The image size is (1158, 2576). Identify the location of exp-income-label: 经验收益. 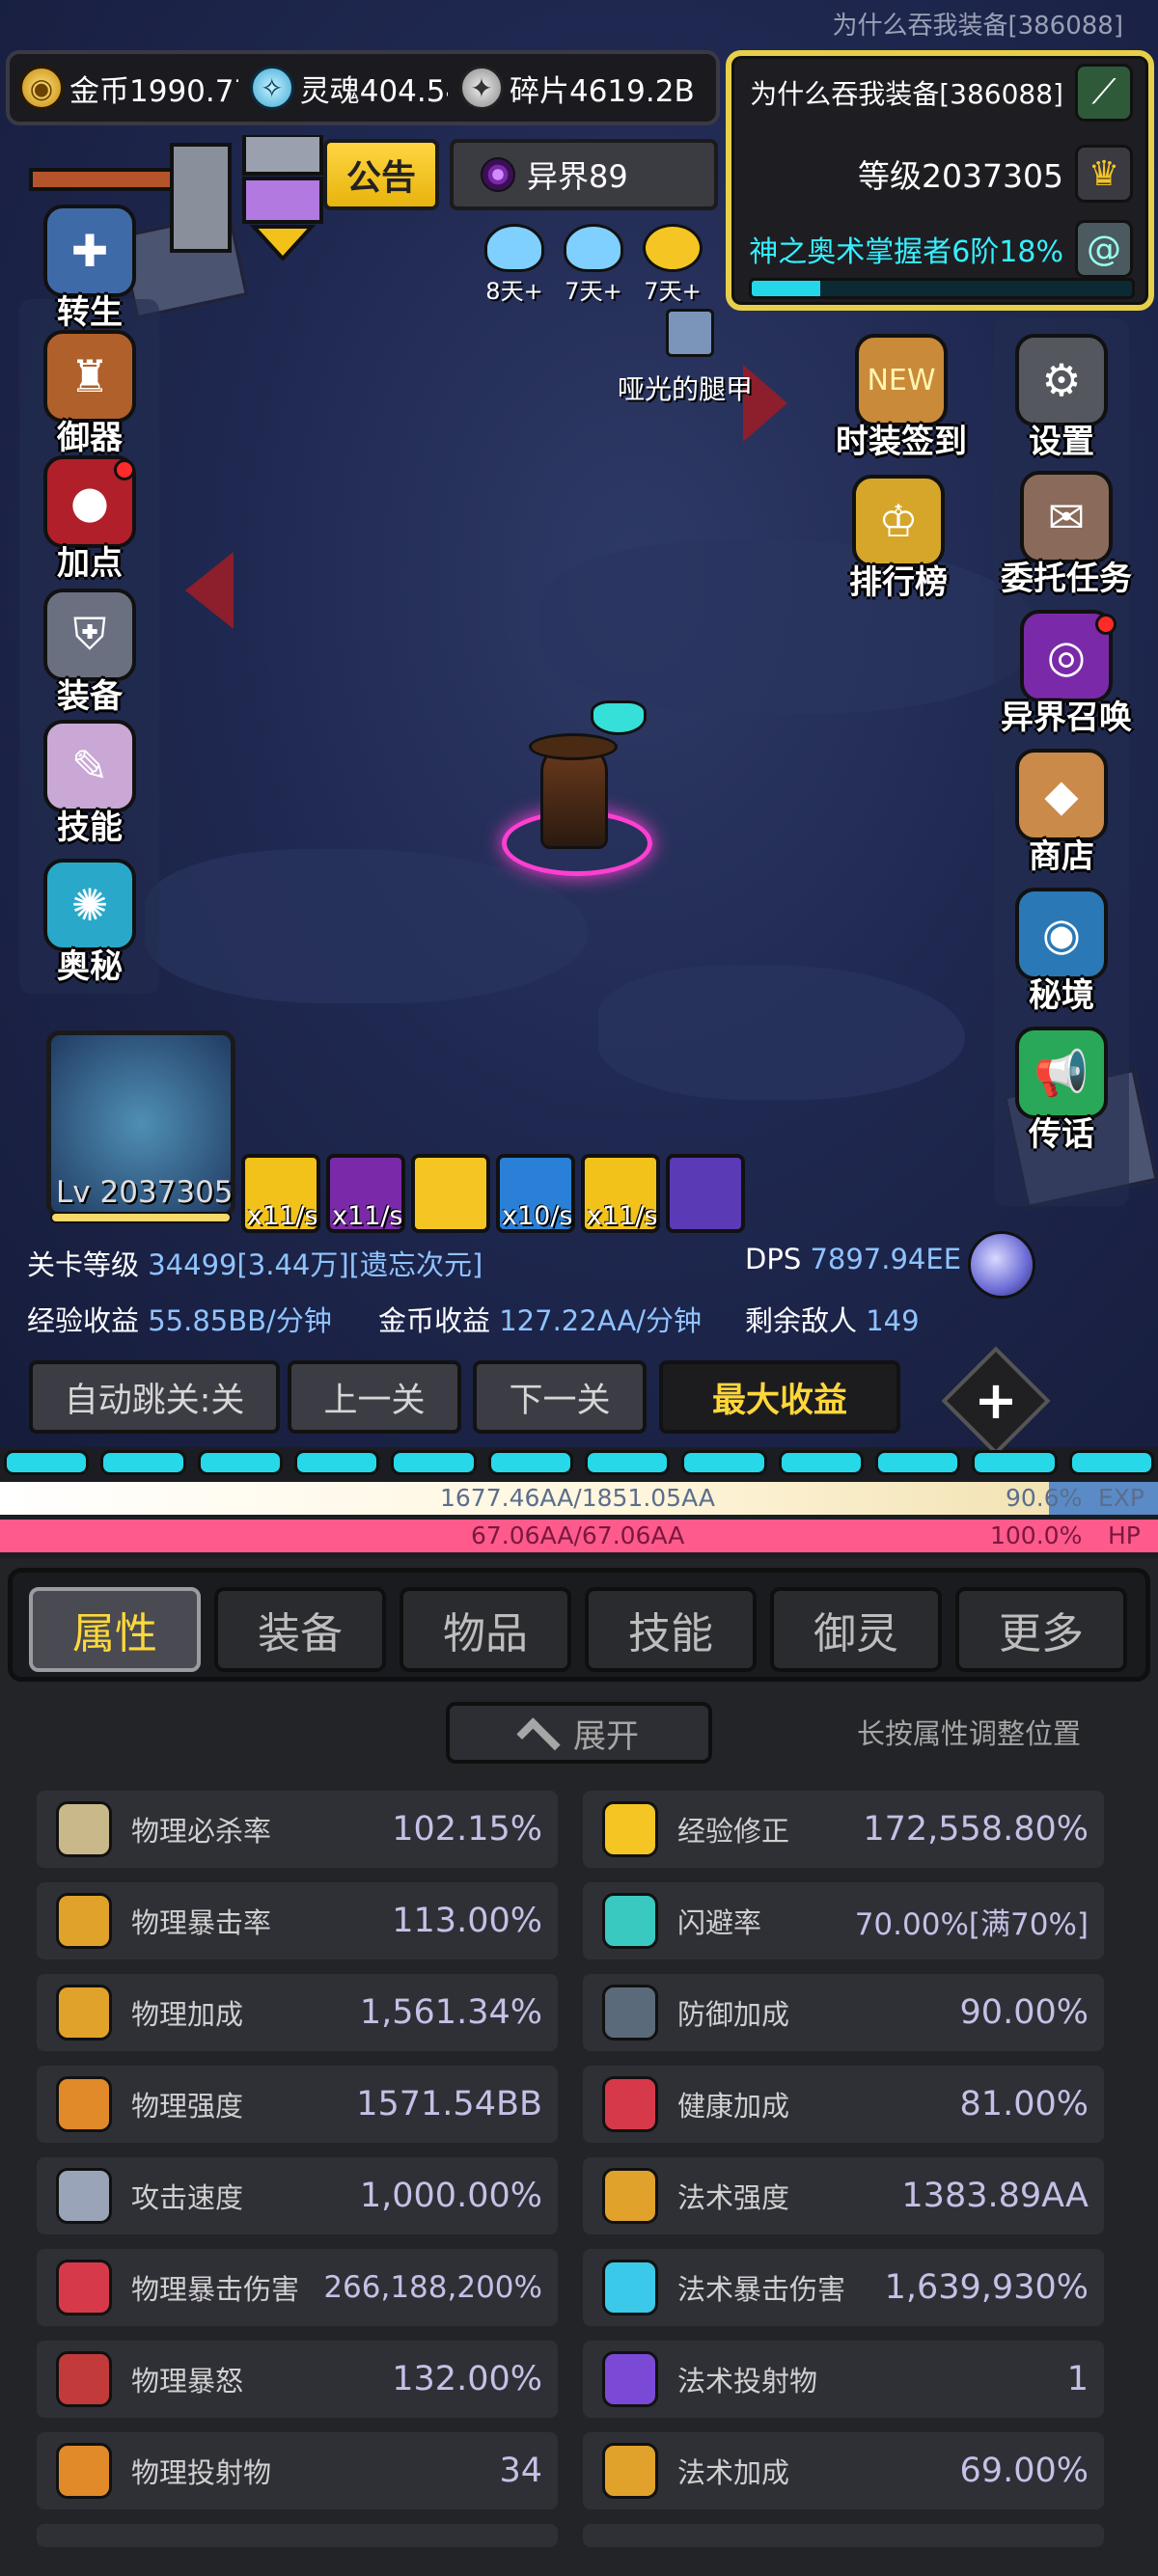
(83, 1321).